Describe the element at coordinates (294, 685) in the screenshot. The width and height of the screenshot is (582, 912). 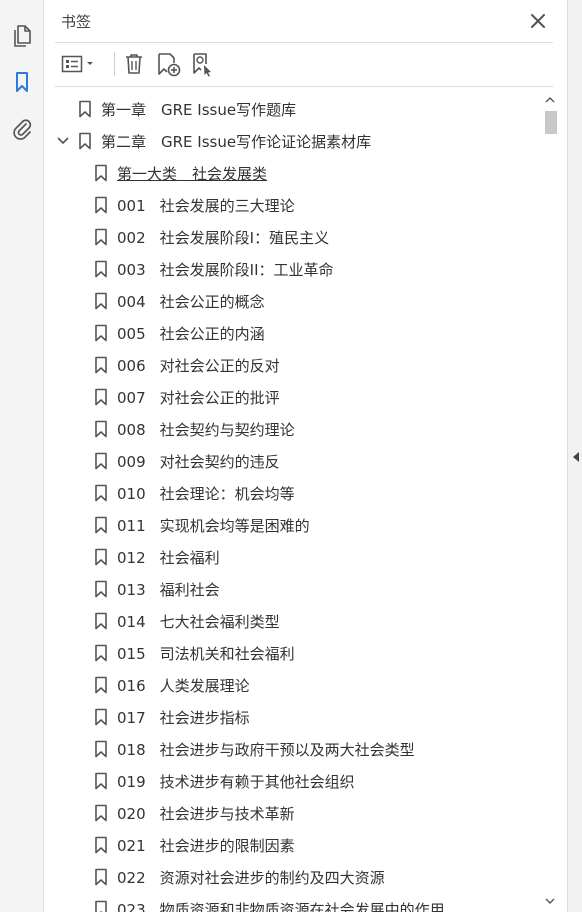
I see `bookmark-row: 016 人类发展理论` at that location.